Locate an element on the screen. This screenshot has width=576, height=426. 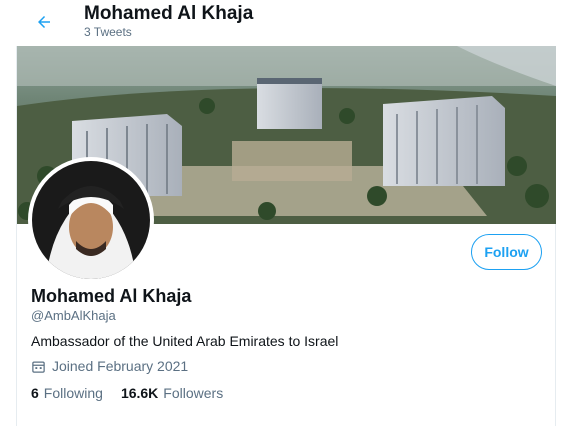
followers-count: 16.6K is located at coordinates (139, 393).